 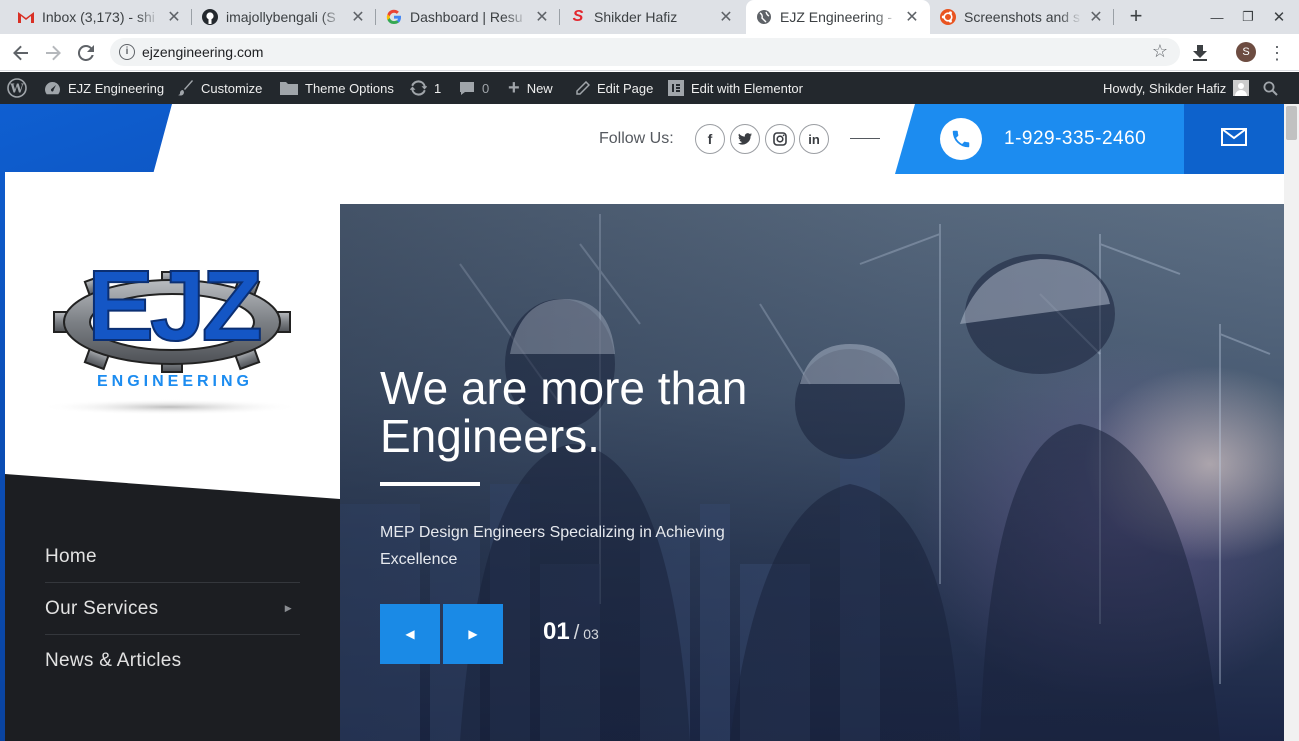 What do you see at coordinates (1241, 88) in the screenshot?
I see `user-avatar-icon` at bounding box center [1241, 88].